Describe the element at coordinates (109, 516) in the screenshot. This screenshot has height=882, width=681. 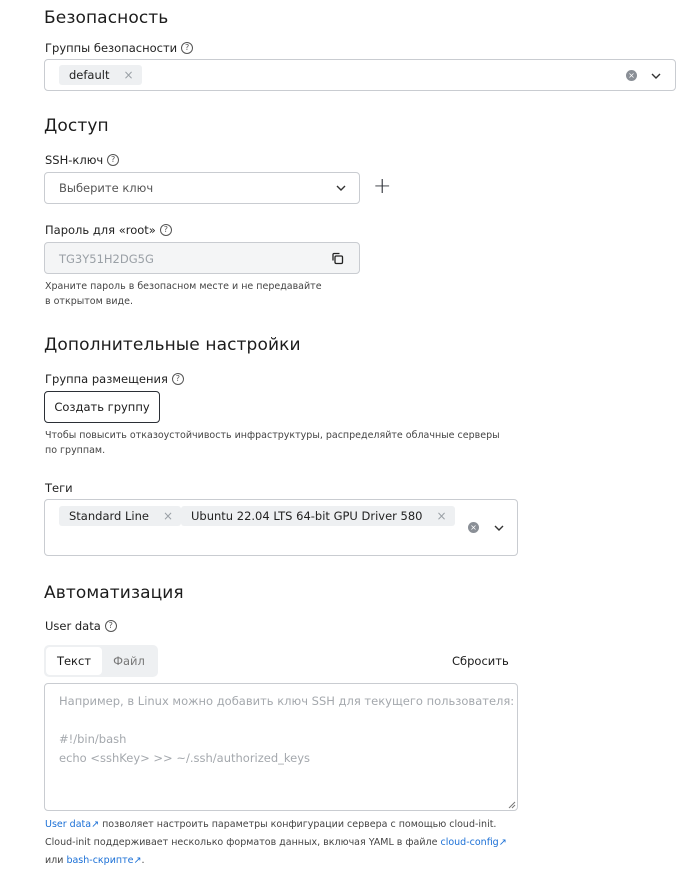
I see `tag-label: Standard Line` at that location.